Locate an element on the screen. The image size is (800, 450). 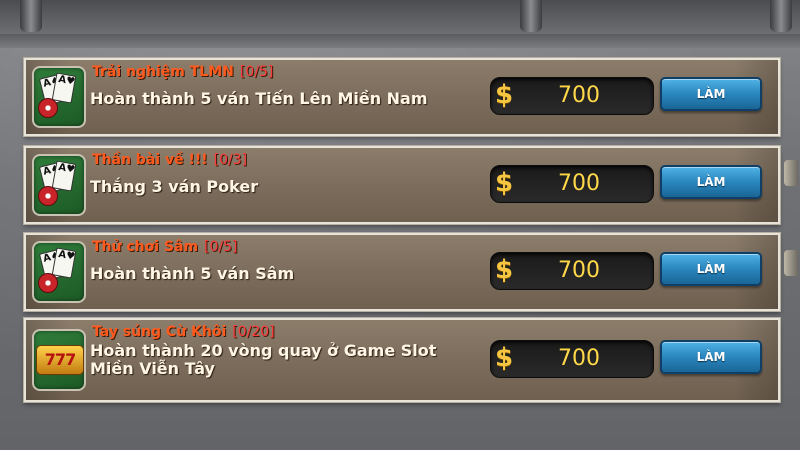
quest-progress: [0/20] is located at coordinates (253, 332).